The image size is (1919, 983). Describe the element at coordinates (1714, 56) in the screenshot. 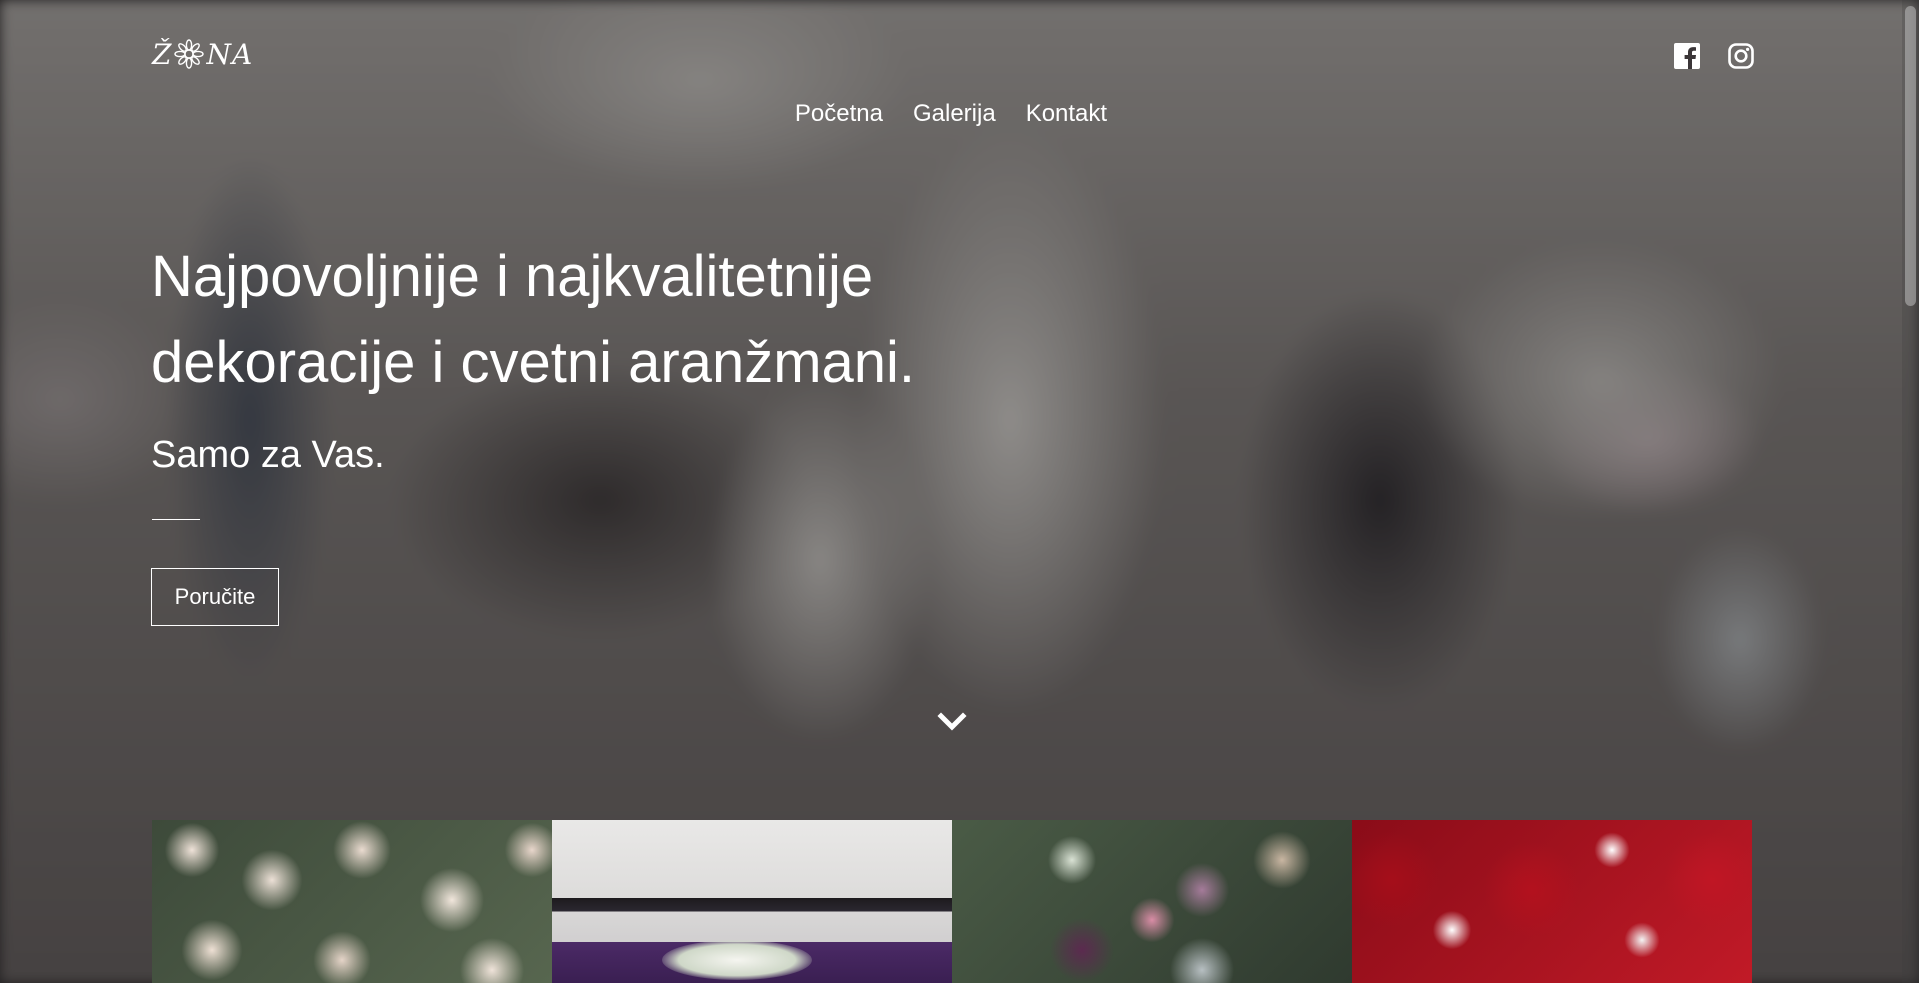

I see `social-links` at that location.